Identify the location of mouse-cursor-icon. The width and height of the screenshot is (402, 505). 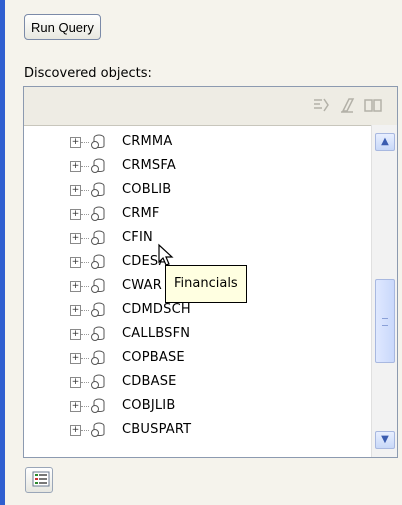
(166, 254).